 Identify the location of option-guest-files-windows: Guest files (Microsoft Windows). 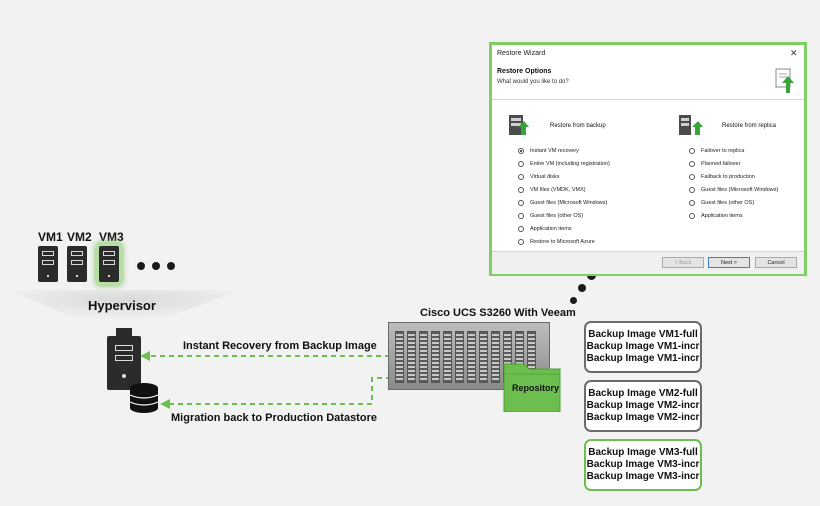
(564, 202).